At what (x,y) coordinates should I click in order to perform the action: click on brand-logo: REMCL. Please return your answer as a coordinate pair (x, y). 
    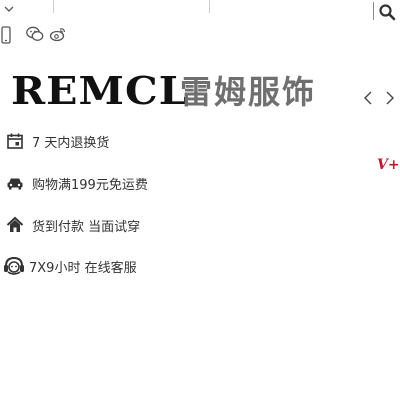
    Looking at the image, I should click on (100, 91).